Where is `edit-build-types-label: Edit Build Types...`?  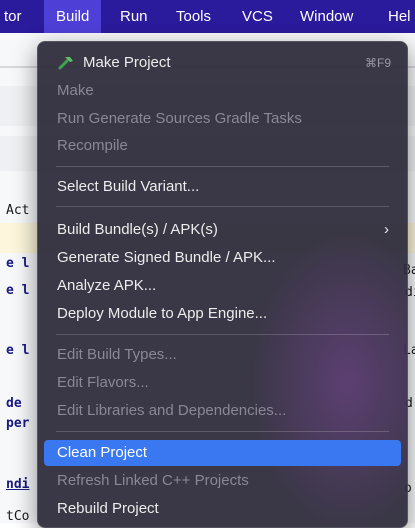 edit-build-types-label: Edit Build Types... is located at coordinates (117, 354).